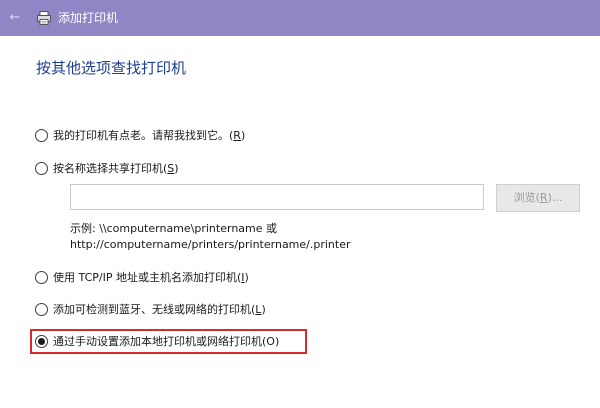  What do you see at coordinates (41, 277) in the screenshot?
I see `radio-tcpip` at bounding box center [41, 277].